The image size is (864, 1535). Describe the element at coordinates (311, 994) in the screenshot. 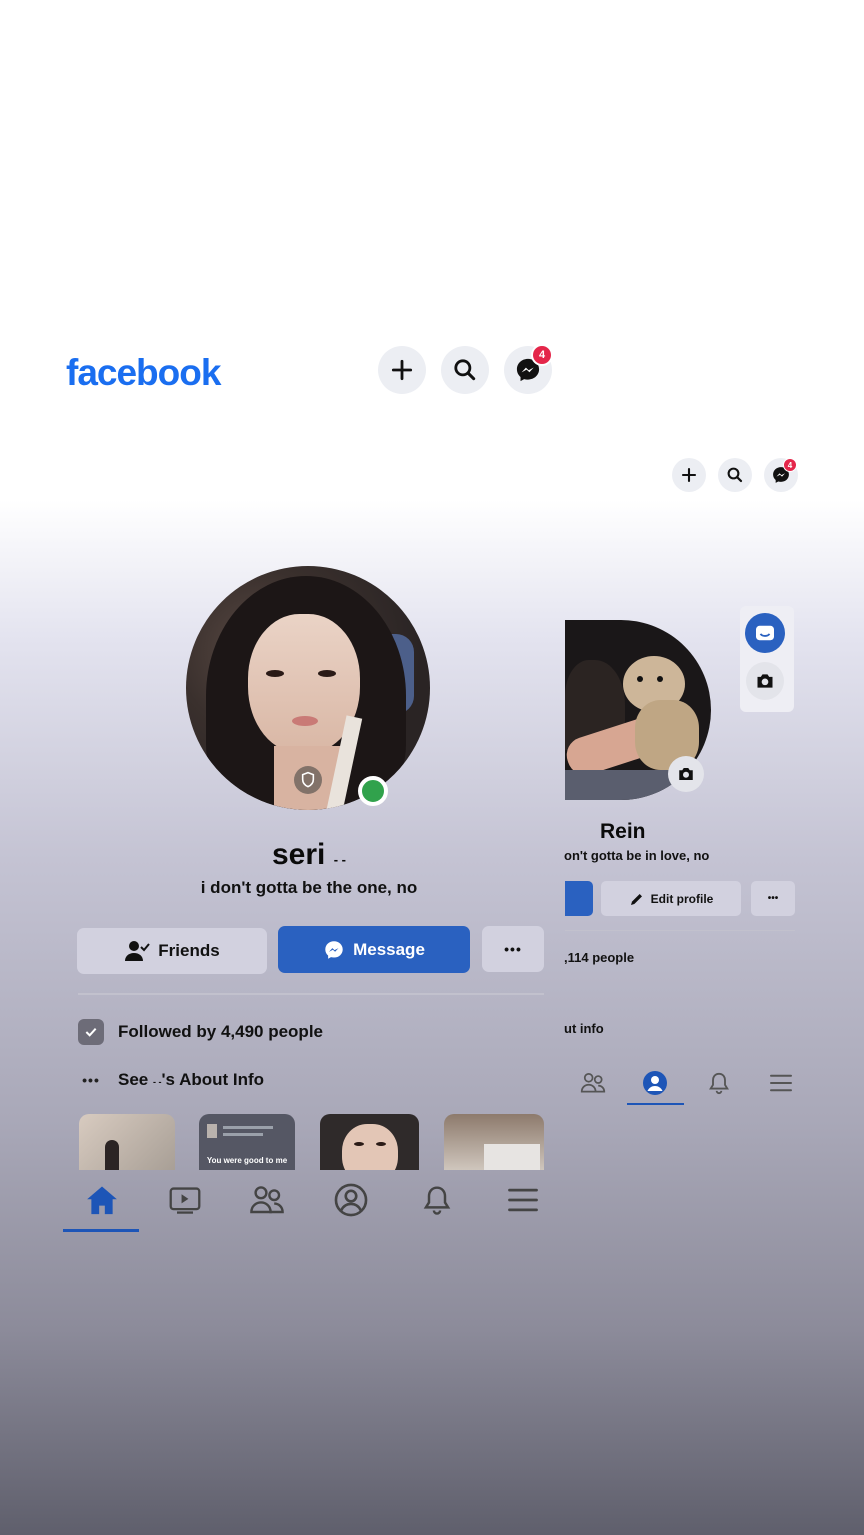

I see `divider` at that location.